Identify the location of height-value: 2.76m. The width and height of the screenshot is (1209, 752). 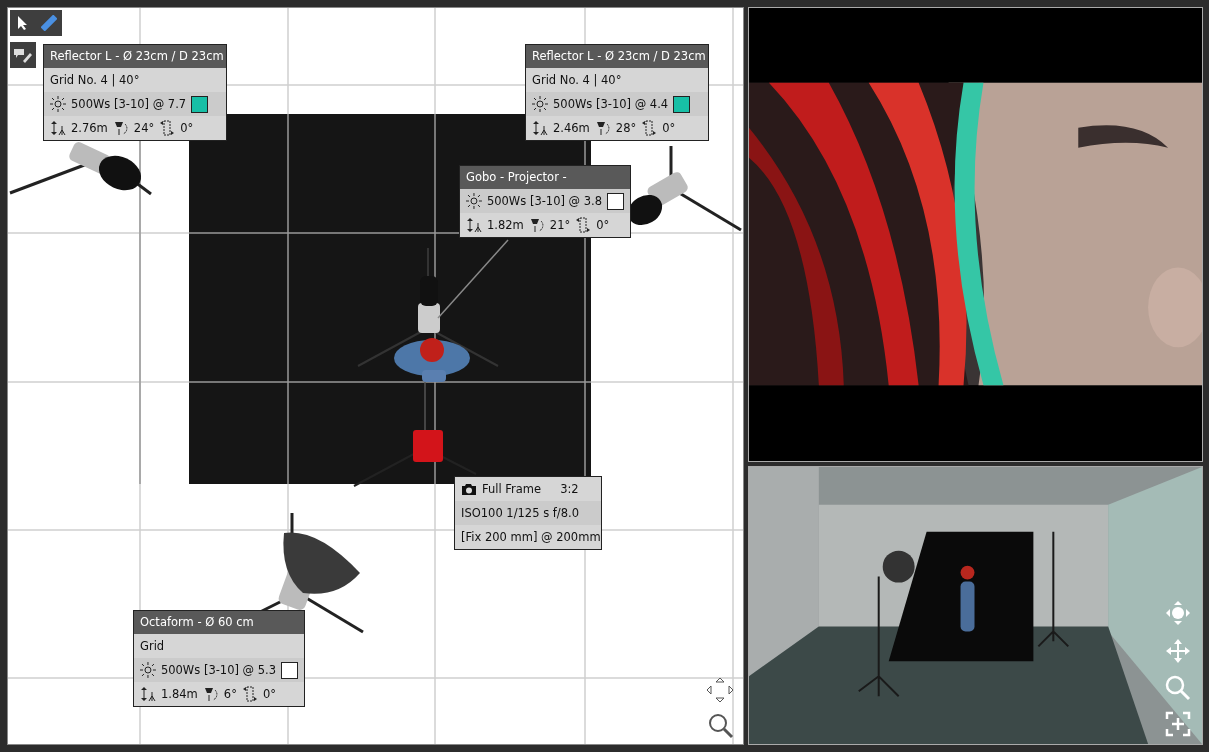
(89, 128).